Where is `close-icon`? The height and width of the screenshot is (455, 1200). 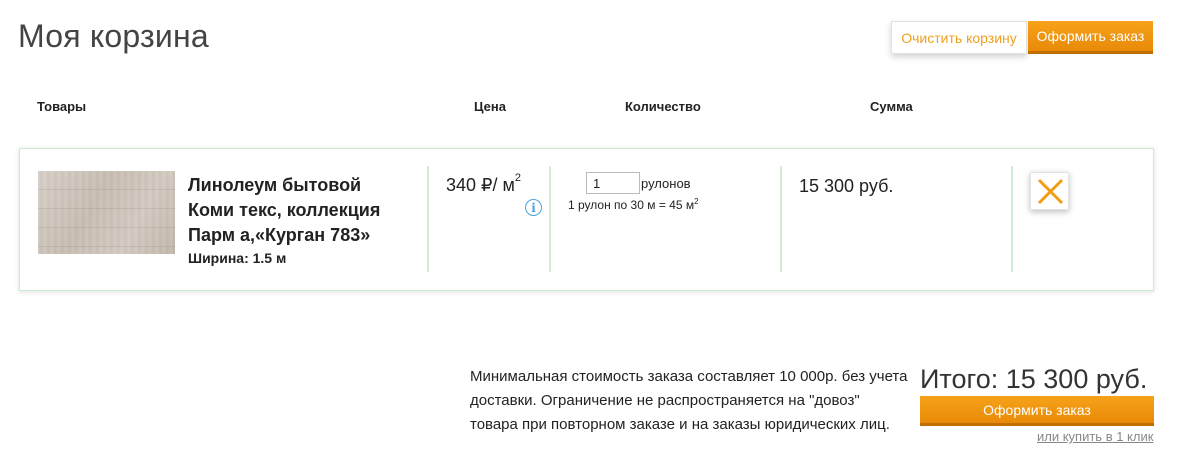 close-icon is located at coordinates (1050, 191).